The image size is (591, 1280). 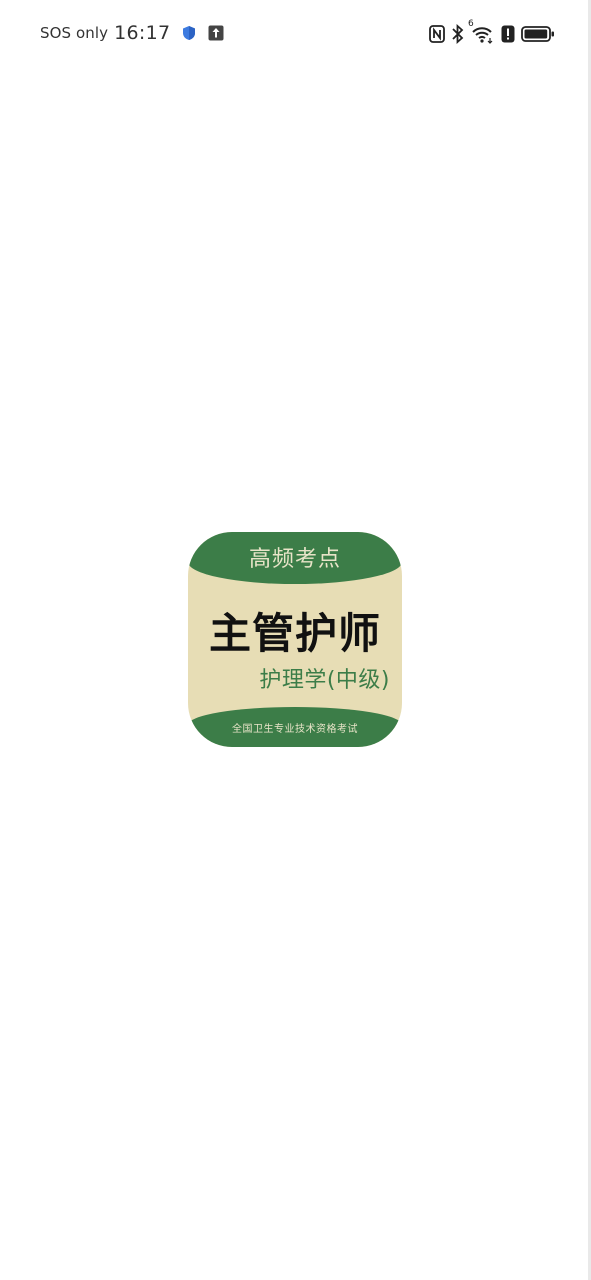 I want to click on nfc-icon, so click(x=437, y=34).